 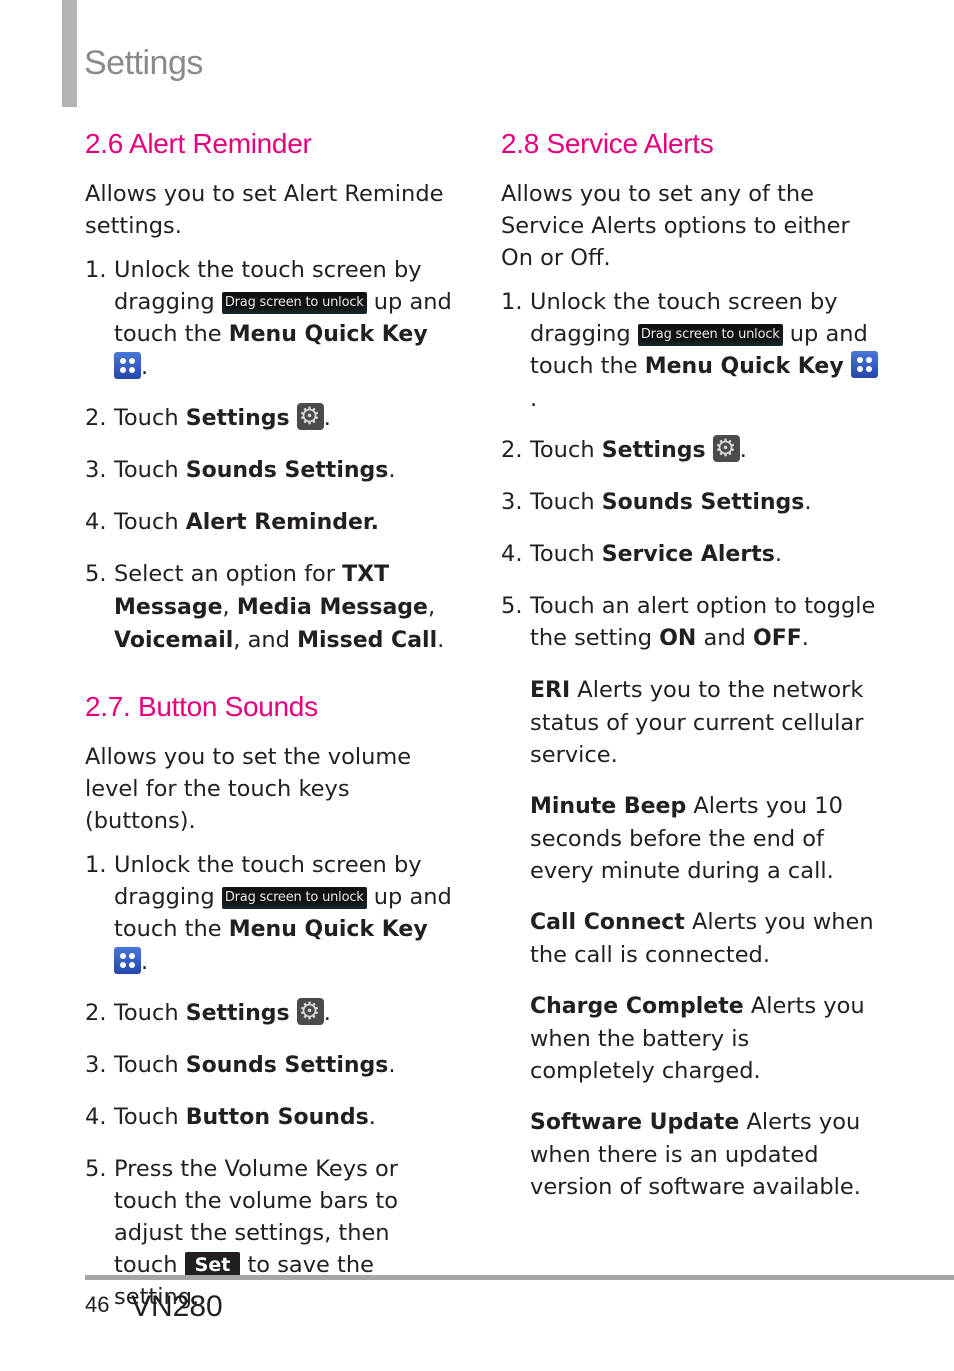 What do you see at coordinates (143, 63) in the screenshot?
I see `page-title: Settings` at bounding box center [143, 63].